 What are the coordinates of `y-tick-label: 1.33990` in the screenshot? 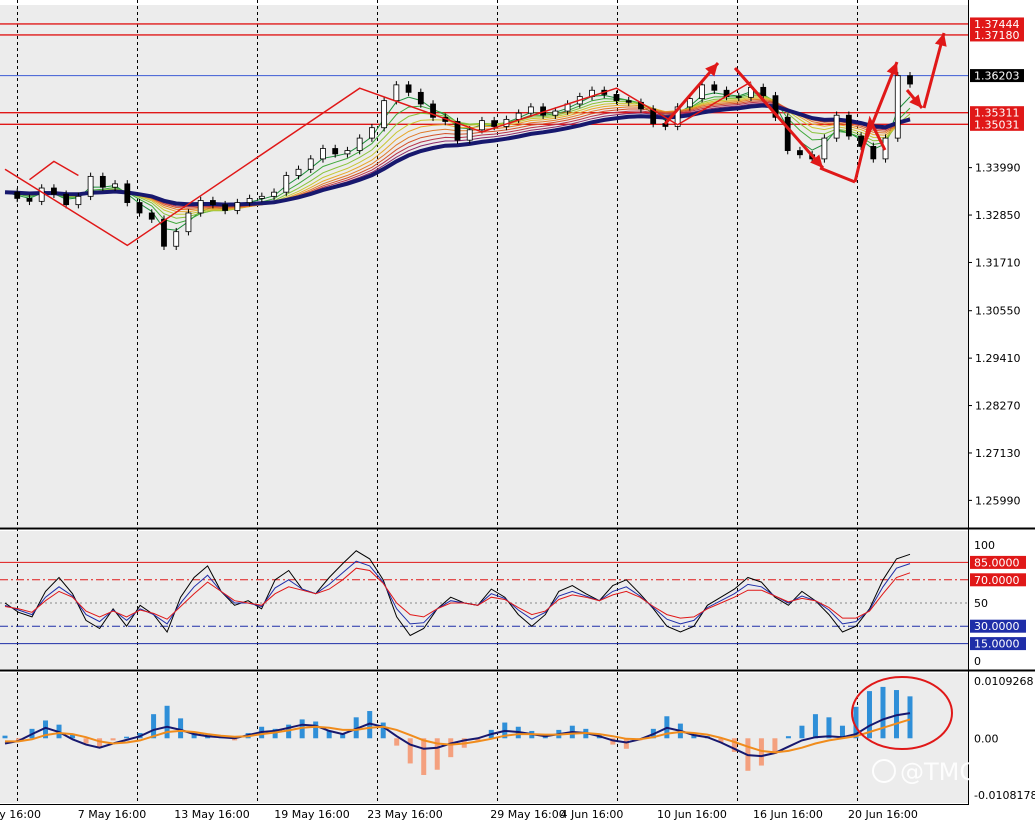 It's located at (998, 168).